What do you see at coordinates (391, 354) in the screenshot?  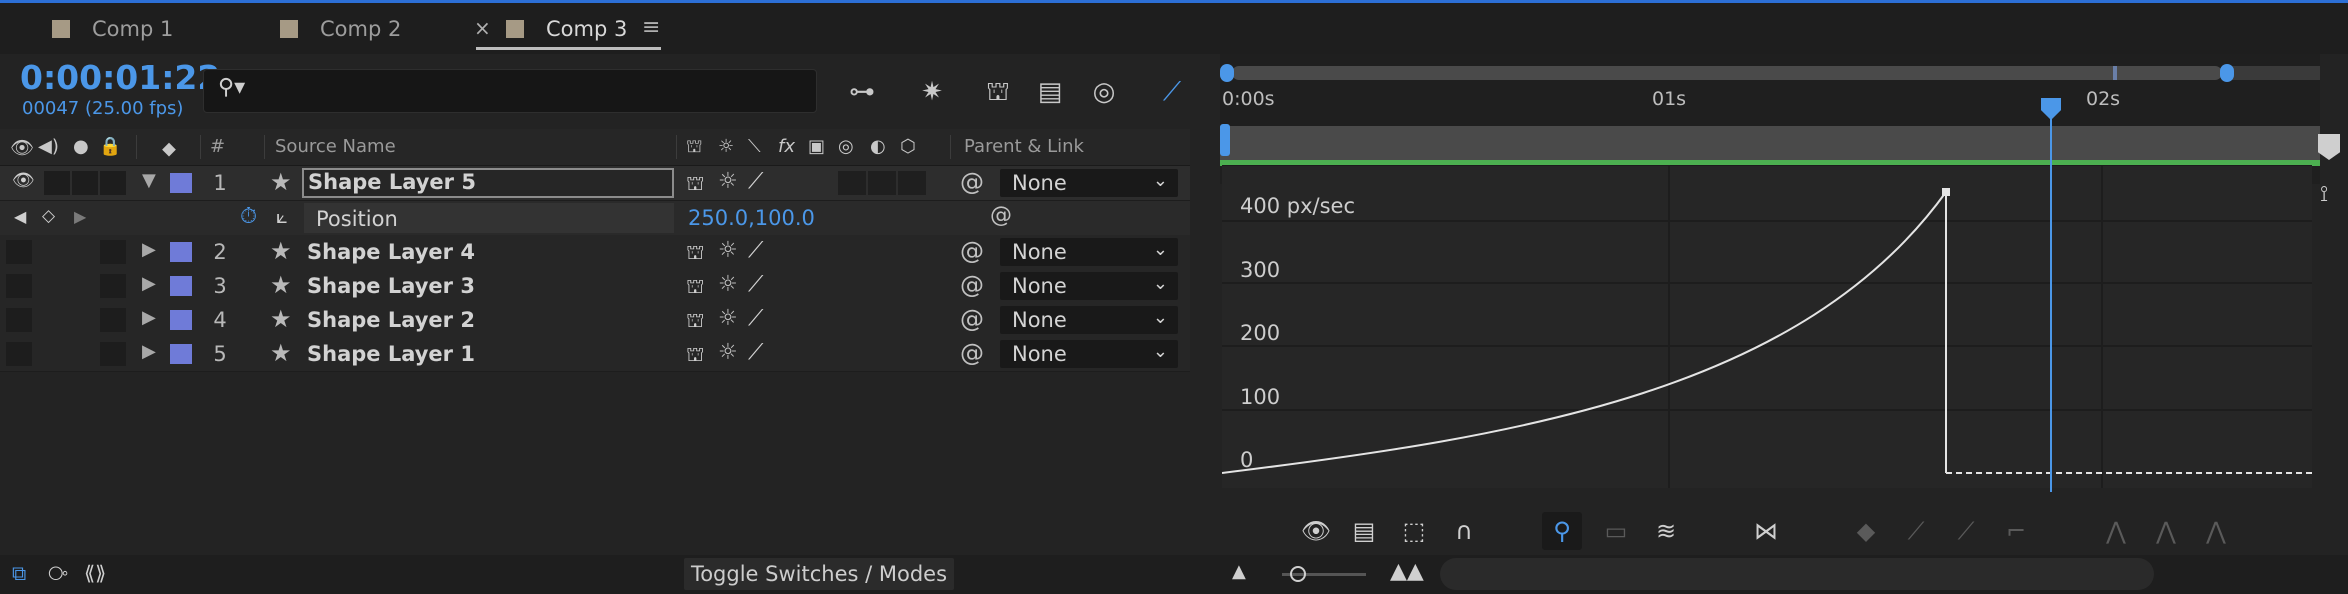 I see `layer-name: Shape Layer 1` at bounding box center [391, 354].